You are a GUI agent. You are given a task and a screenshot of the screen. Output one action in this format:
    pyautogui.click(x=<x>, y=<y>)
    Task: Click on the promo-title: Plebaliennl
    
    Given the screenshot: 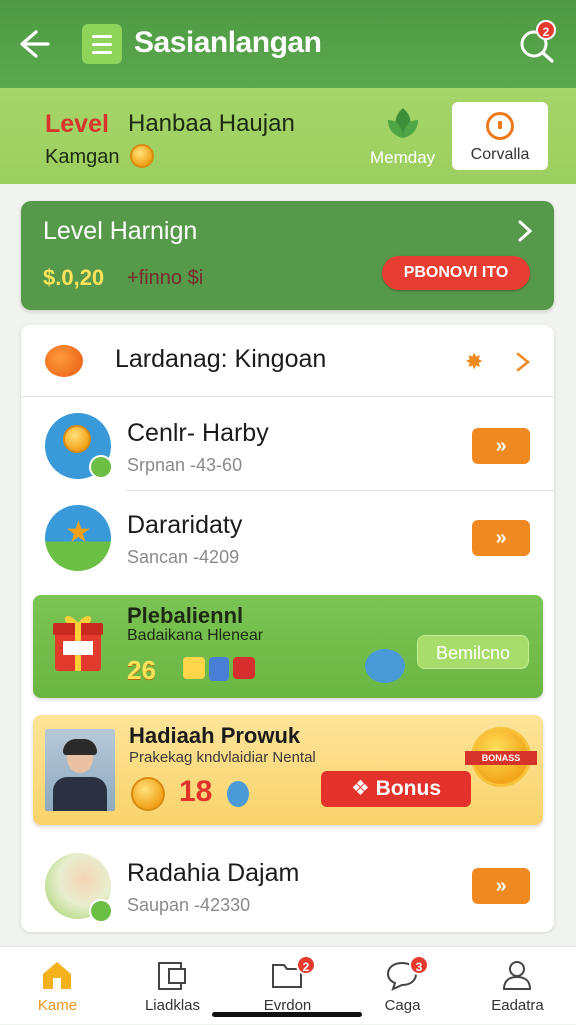 What is the action you would take?
    pyautogui.click(x=185, y=615)
    